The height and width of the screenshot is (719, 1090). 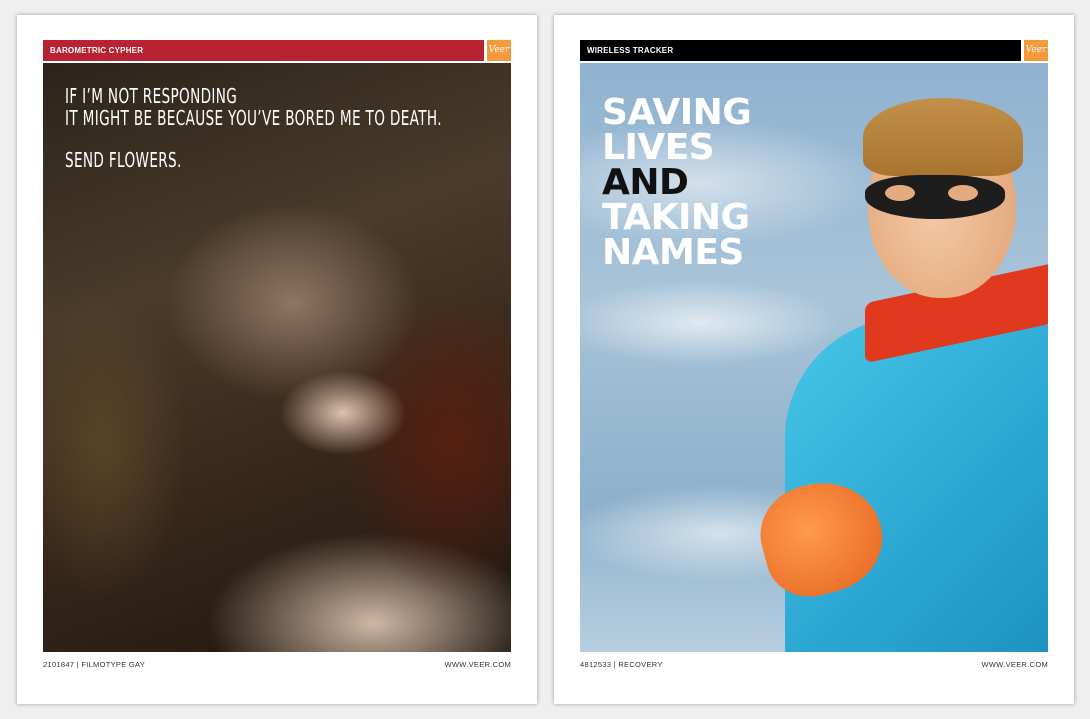 I want to click on headline-line: AND, so click(x=645, y=182).